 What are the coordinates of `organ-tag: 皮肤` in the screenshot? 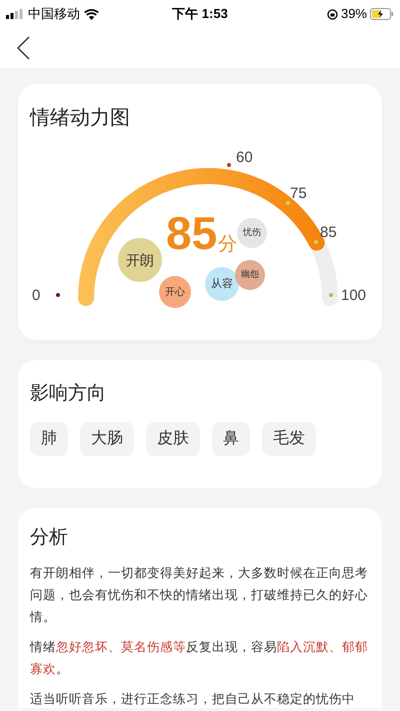 It's located at (173, 439).